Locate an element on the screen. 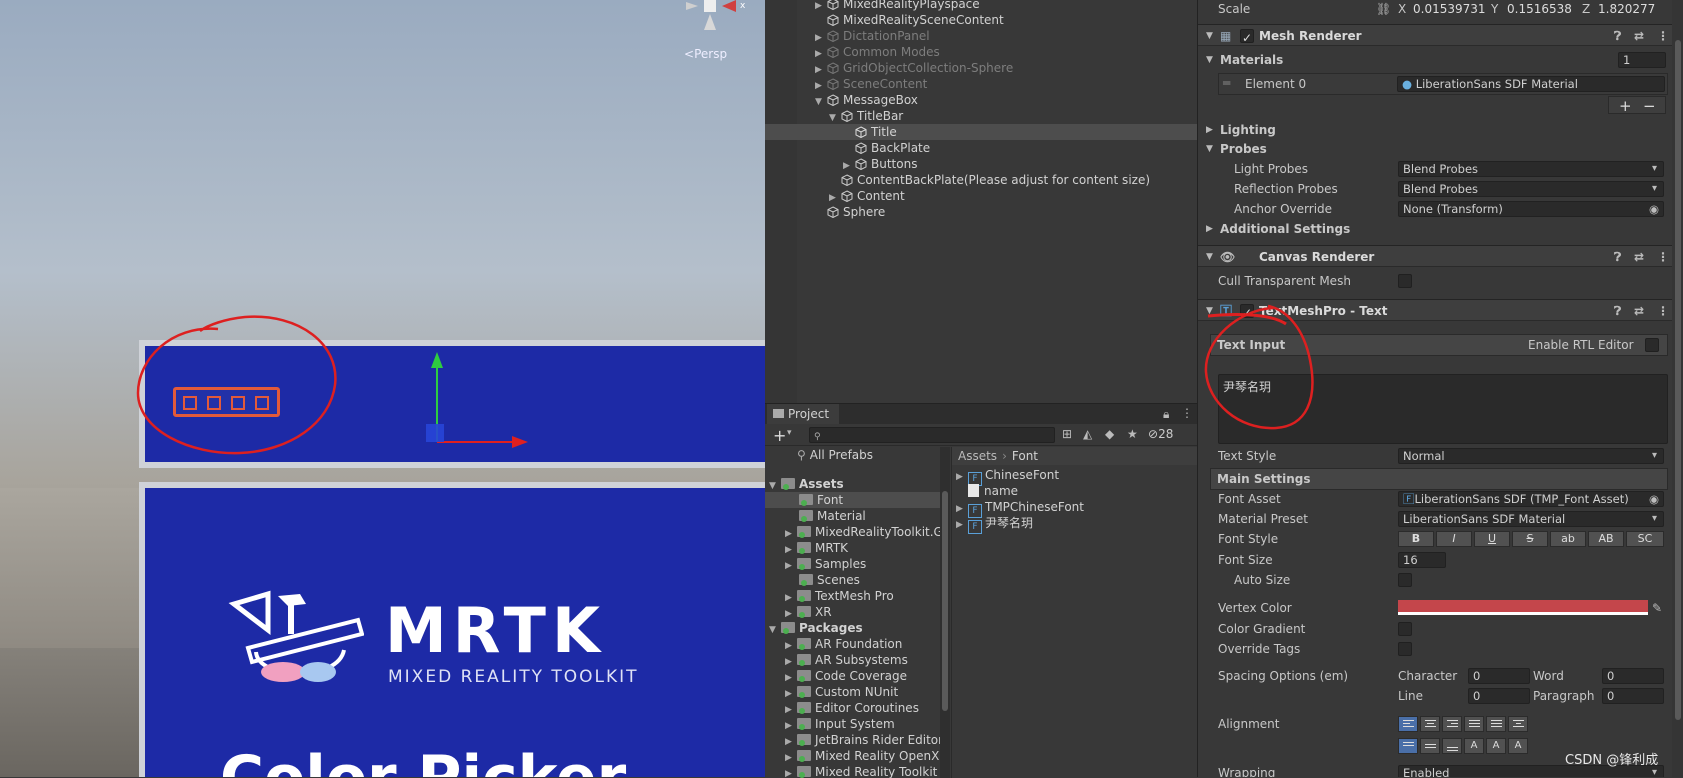  align-justified-button is located at coordinates (1474, 724).